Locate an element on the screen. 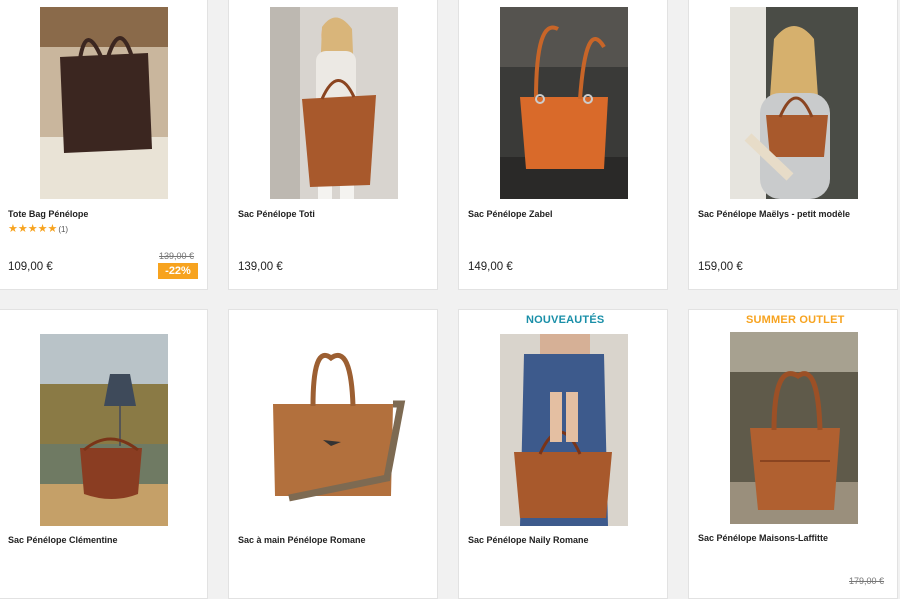  product-name: Sac Pénélope Naily Romane is located at coordinates (528, 540).